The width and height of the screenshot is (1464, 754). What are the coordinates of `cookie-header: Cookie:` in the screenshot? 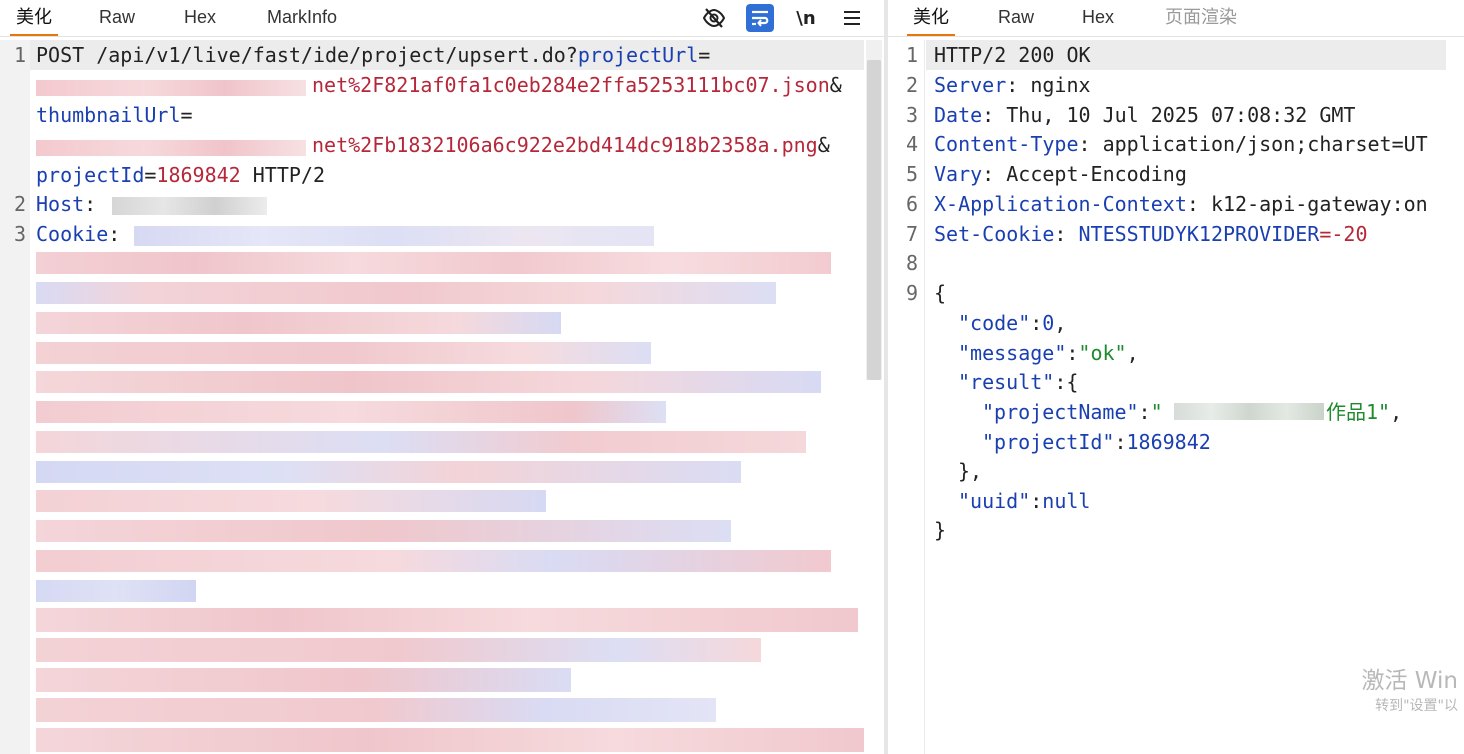 It's located at (84, 234).